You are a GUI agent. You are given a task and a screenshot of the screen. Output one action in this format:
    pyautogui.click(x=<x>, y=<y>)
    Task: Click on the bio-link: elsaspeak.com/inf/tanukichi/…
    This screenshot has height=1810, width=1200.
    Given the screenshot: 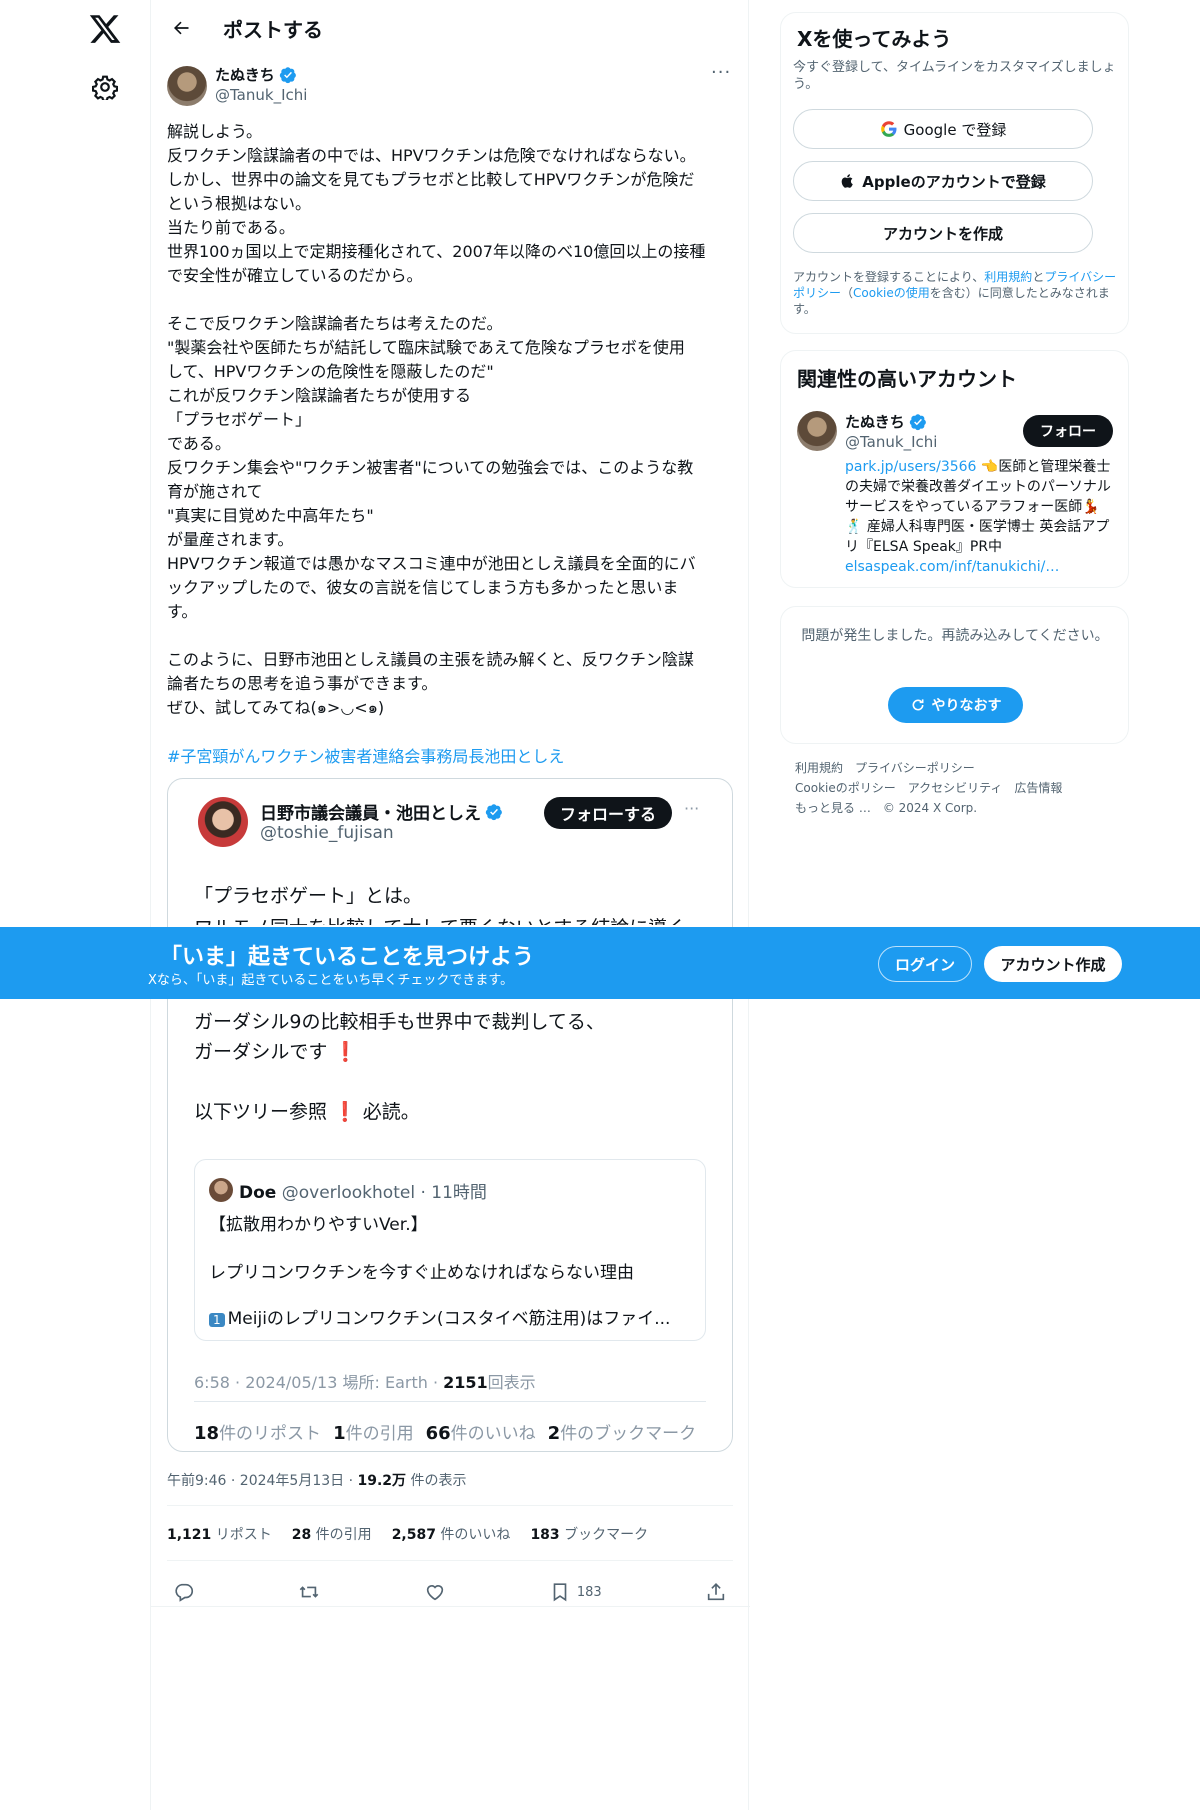 What is the action you would take?
    pyautogui.click(x=952, y=567)
    